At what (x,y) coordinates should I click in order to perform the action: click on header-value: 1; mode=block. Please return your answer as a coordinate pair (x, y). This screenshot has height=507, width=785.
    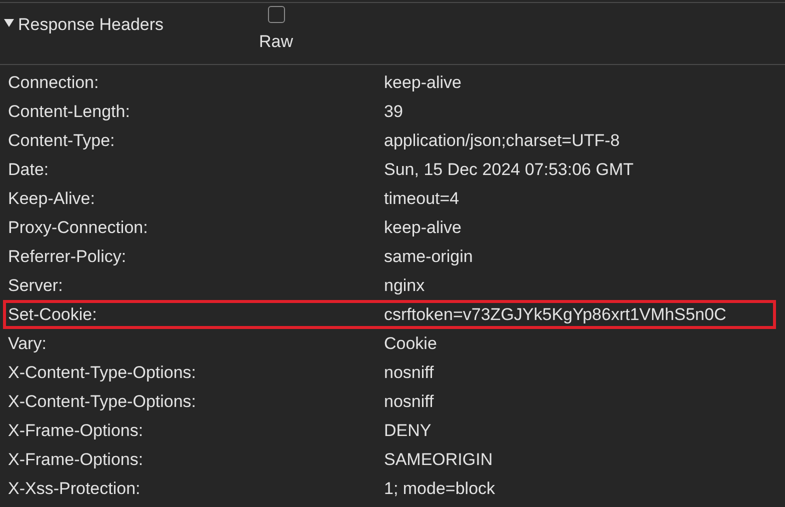
    Looking at the image, I should click on (440, 489).